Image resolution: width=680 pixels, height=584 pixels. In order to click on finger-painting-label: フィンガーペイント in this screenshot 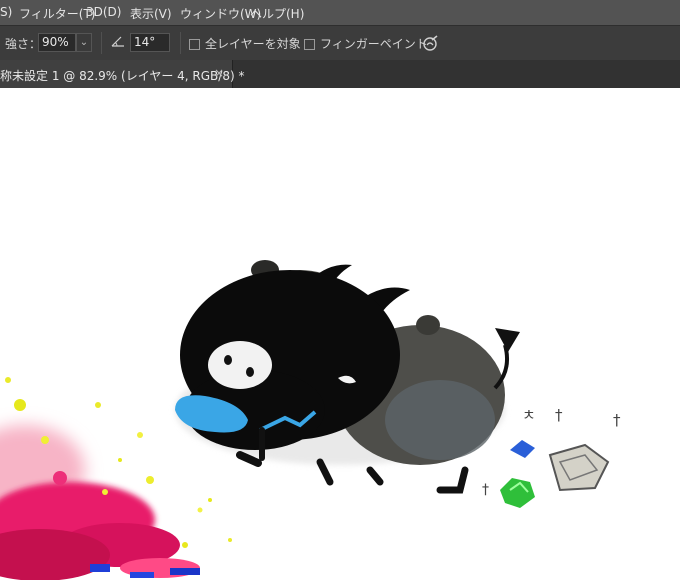, I will do `click(374, 44)`.